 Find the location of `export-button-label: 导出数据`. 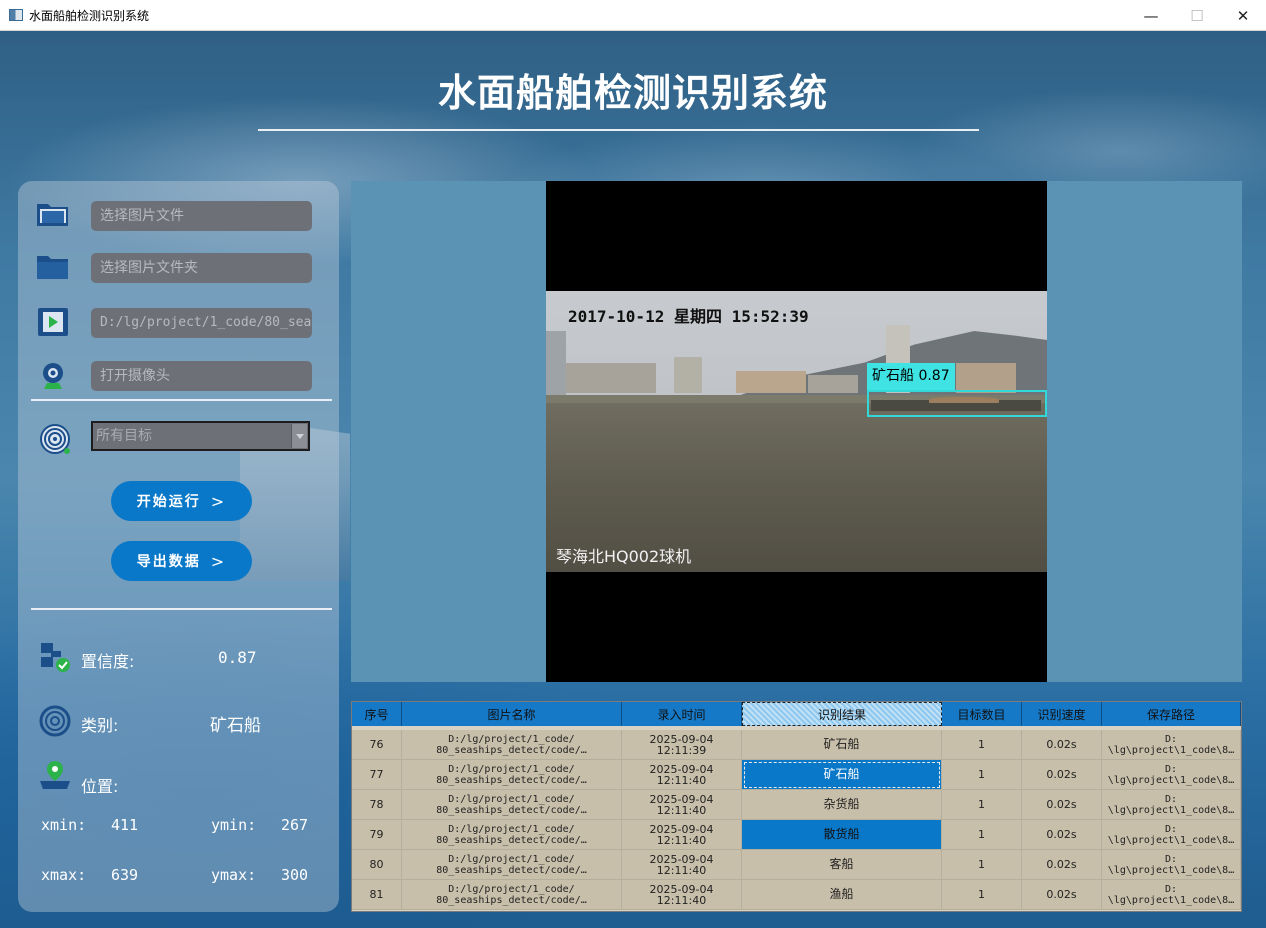

export-button-label: 导出数据 is located at coordinates (168, 562).